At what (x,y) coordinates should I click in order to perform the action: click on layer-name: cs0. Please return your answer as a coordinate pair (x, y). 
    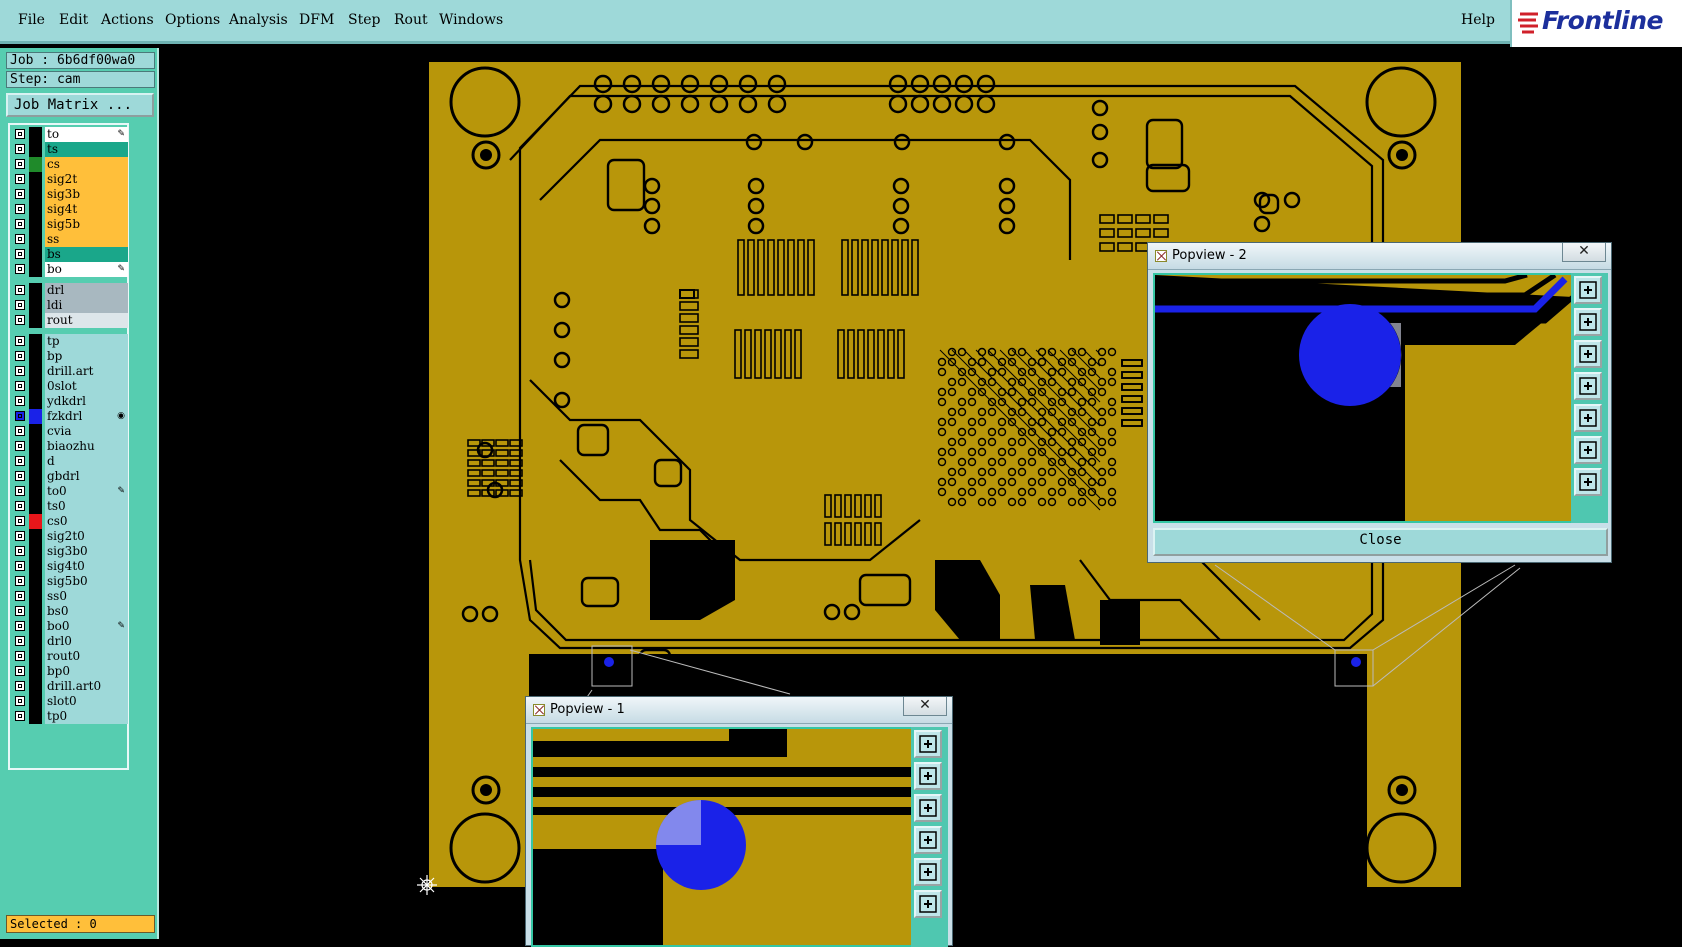
    Looking at the image, I should click on (86, 521).